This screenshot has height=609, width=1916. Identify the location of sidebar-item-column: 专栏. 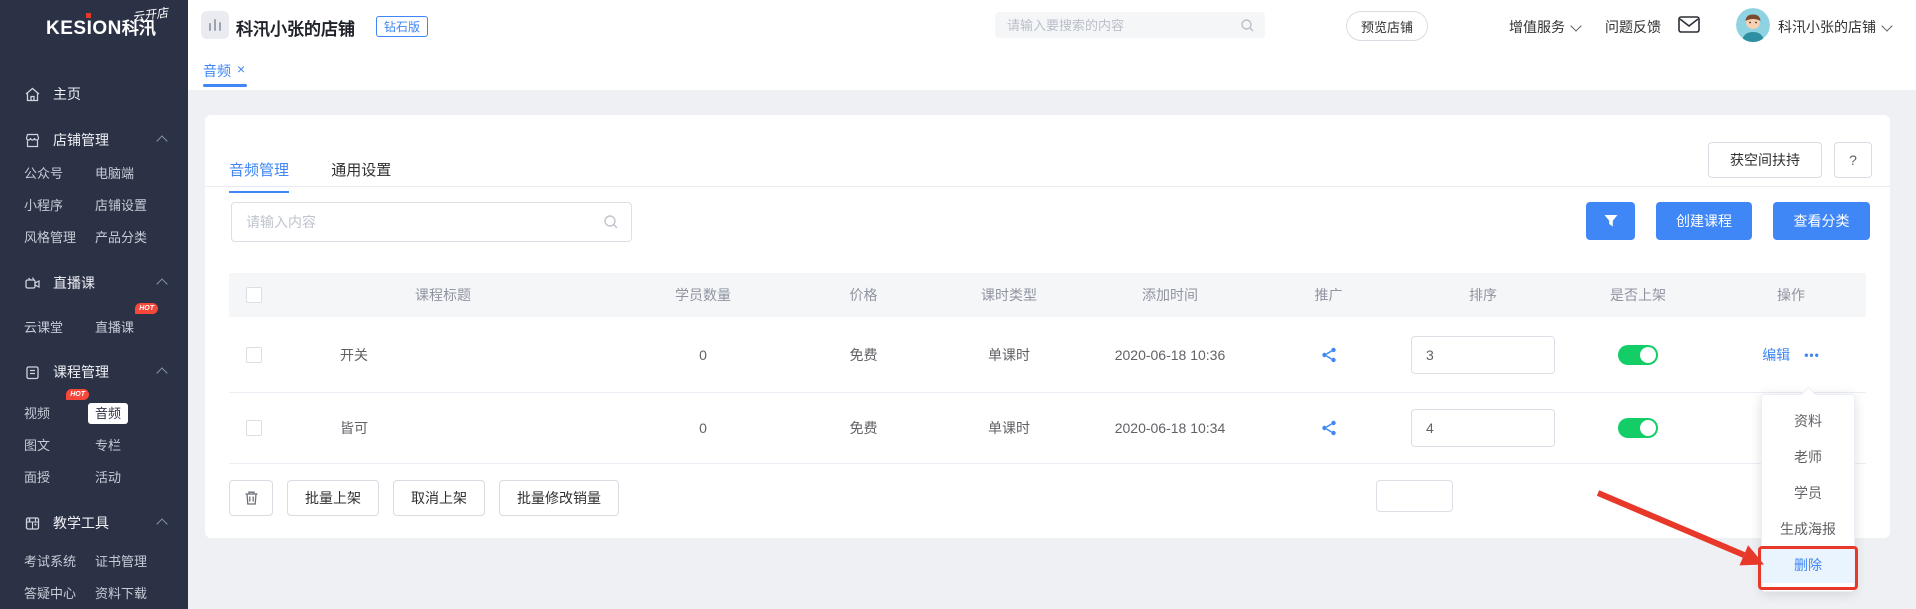
(135, 444).